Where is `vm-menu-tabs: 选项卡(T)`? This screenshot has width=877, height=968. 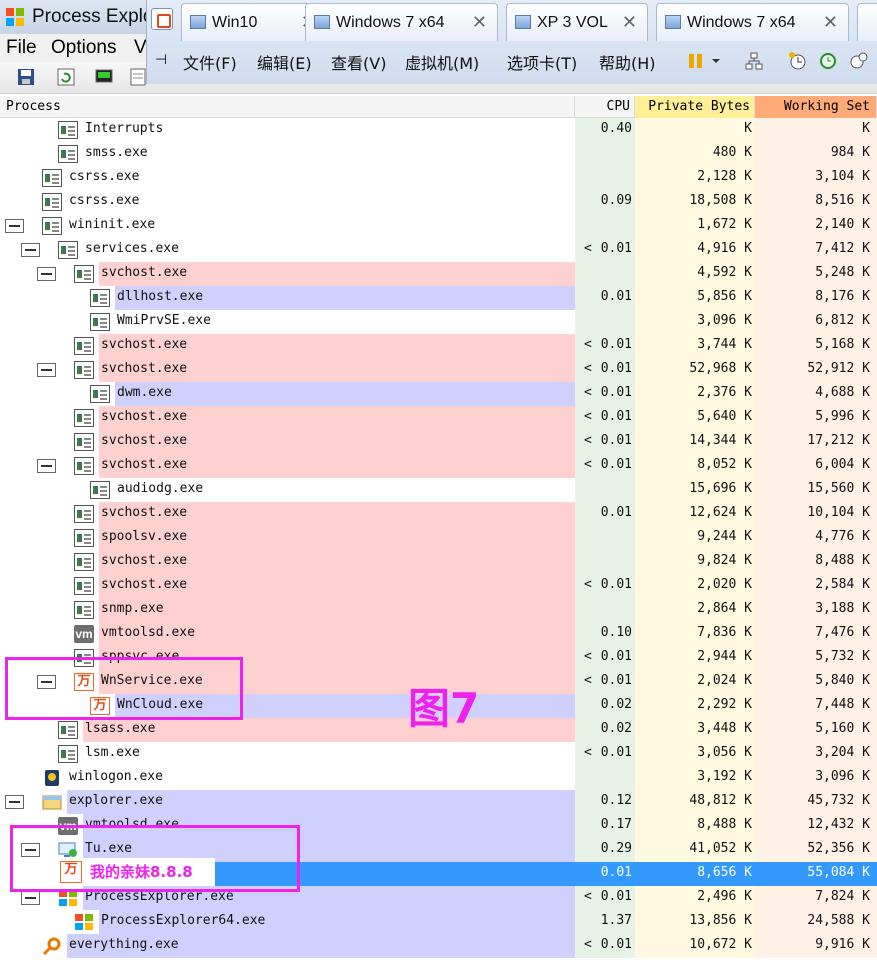
vm-menu-tabs: 选项卡(T) is located at coordinates (542, 62).